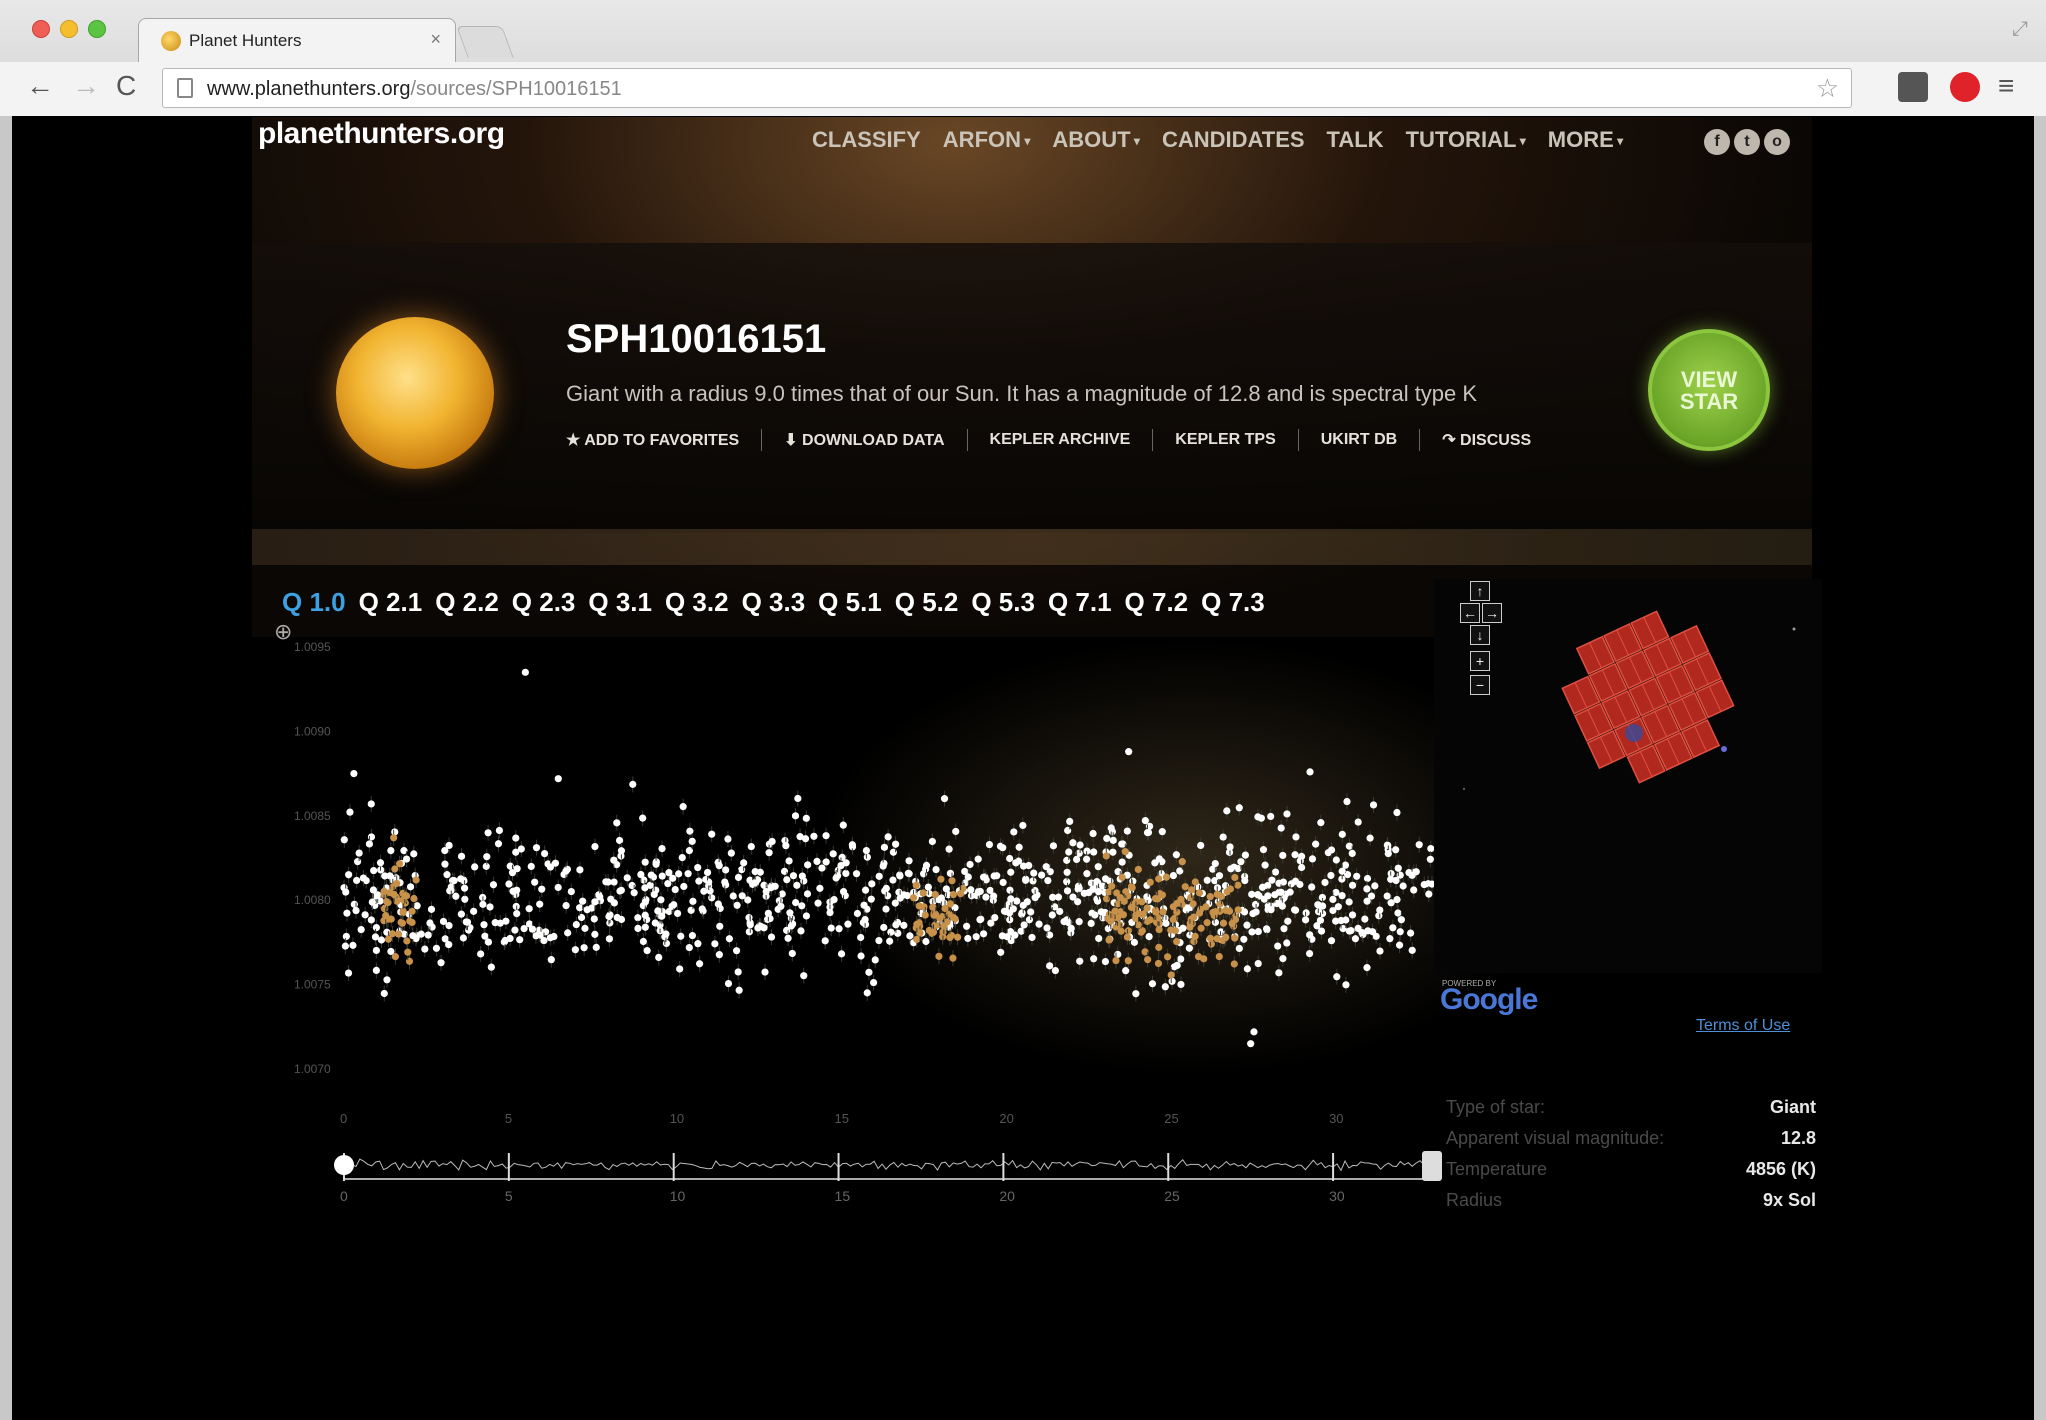 The height and width of the screenshot is (1420, 2046). Describe the element at coordinates (1777, 142) in the screenshot. I see `blog-icon: o` at that location.